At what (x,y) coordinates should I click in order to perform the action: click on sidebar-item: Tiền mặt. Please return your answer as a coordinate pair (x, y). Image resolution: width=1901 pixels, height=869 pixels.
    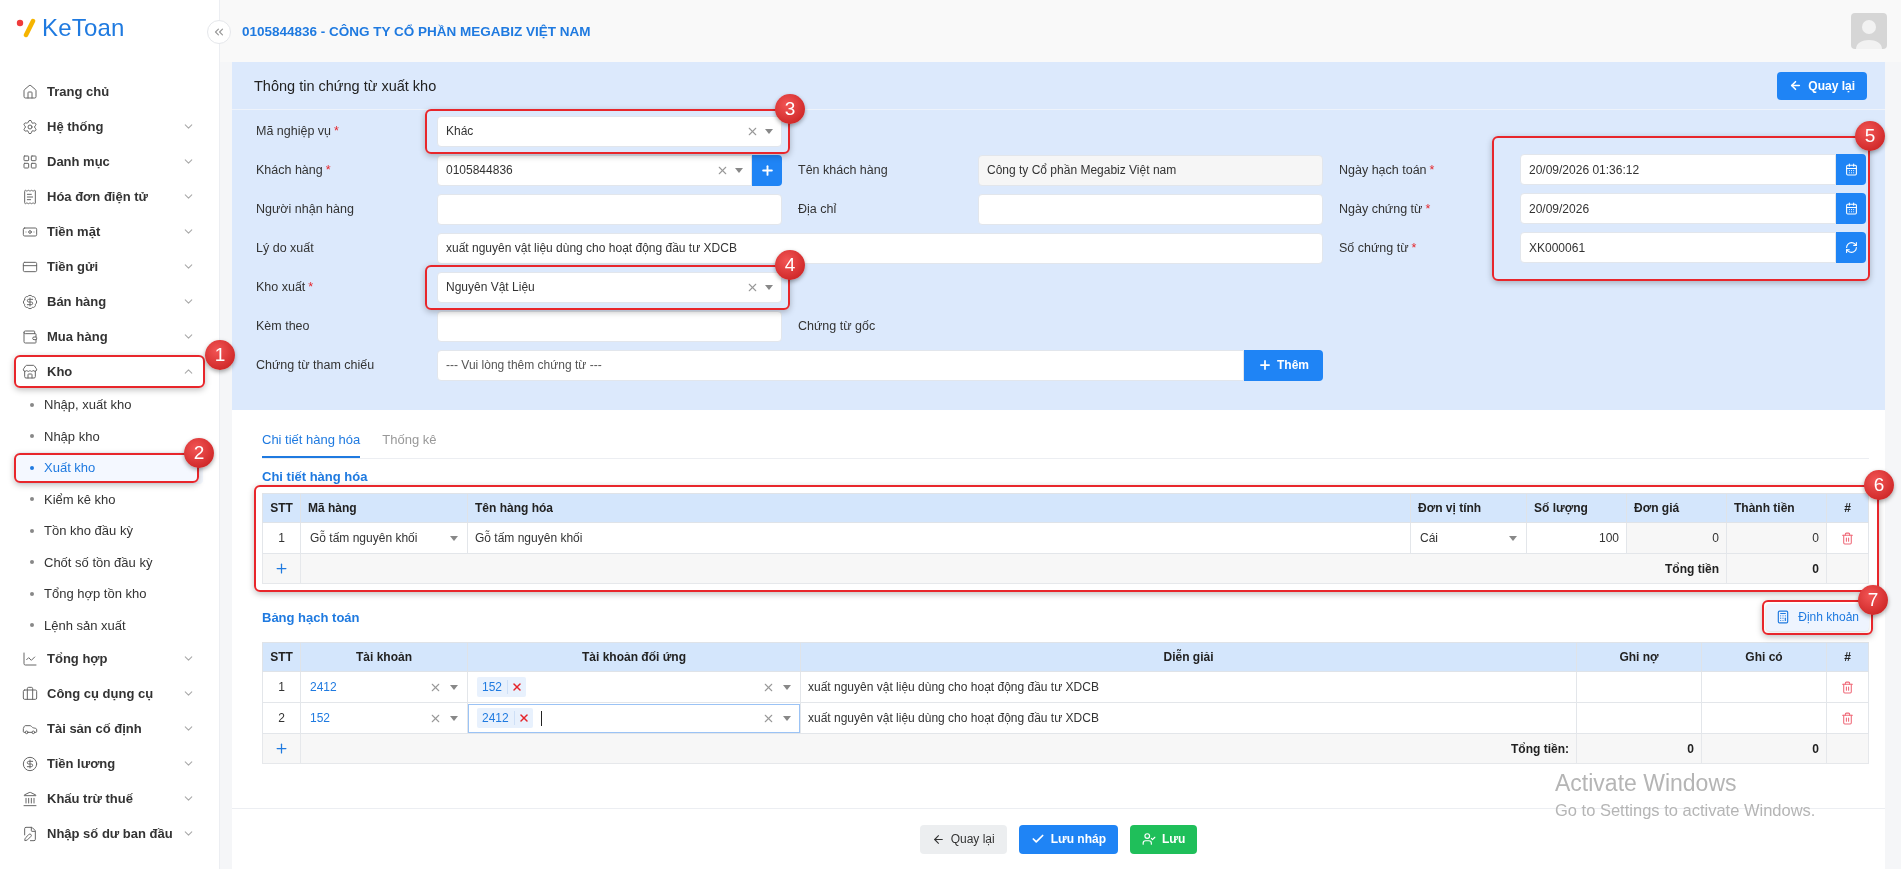
    Looking at the image, I should click on (109, 231).